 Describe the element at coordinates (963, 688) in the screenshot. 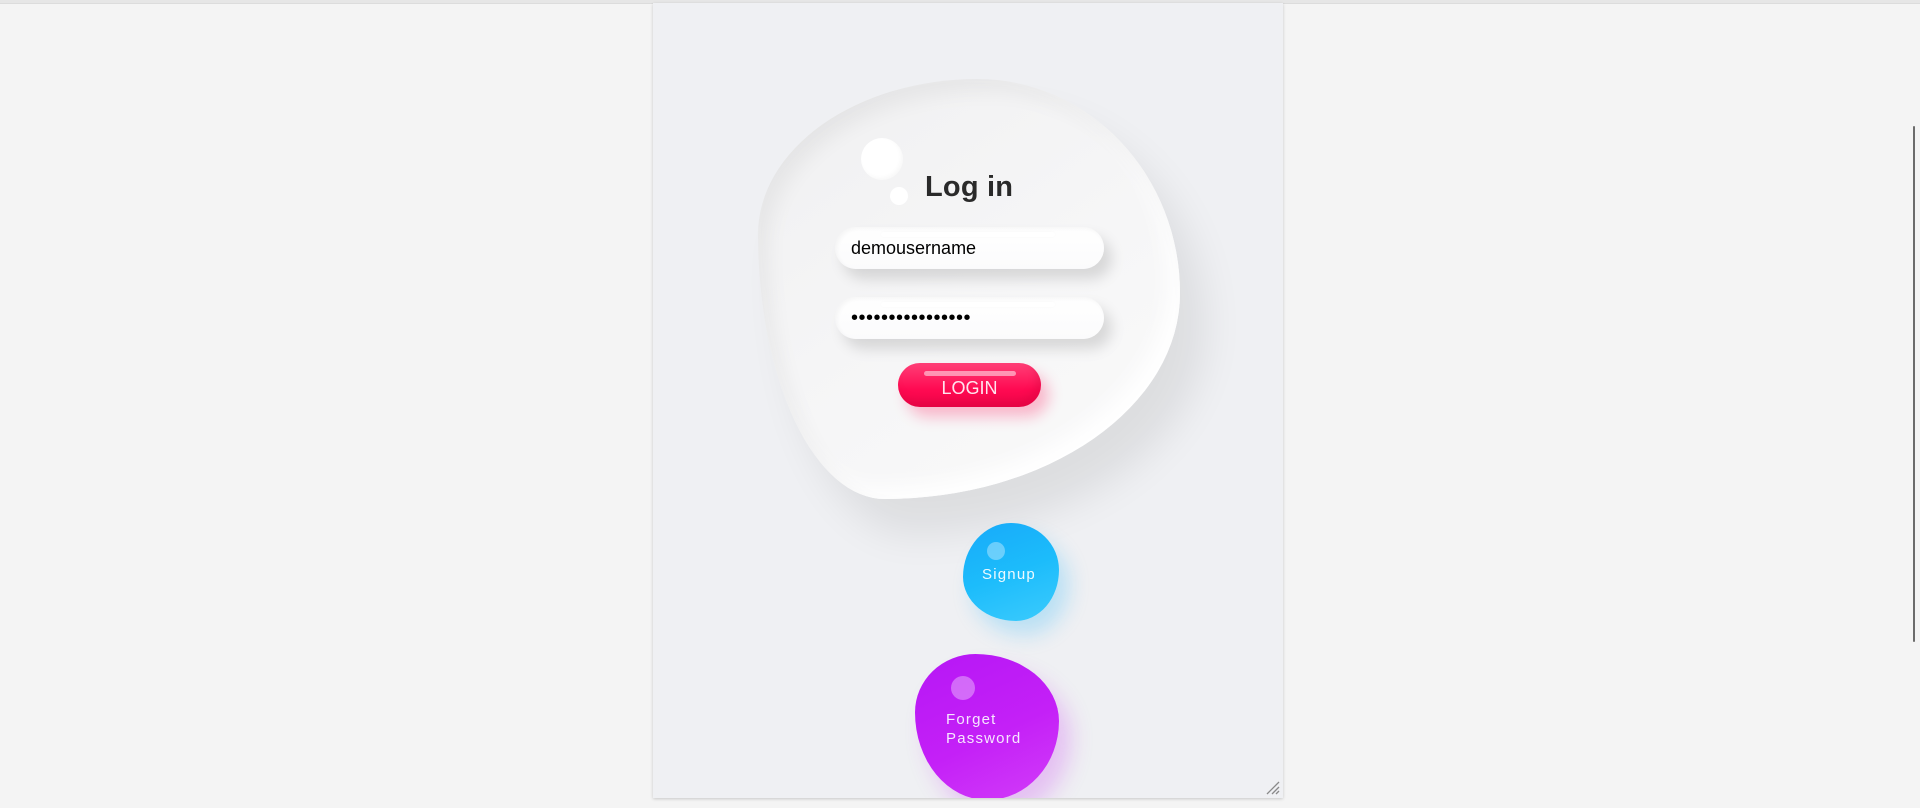

I see `forget-decor-dot` at that location.